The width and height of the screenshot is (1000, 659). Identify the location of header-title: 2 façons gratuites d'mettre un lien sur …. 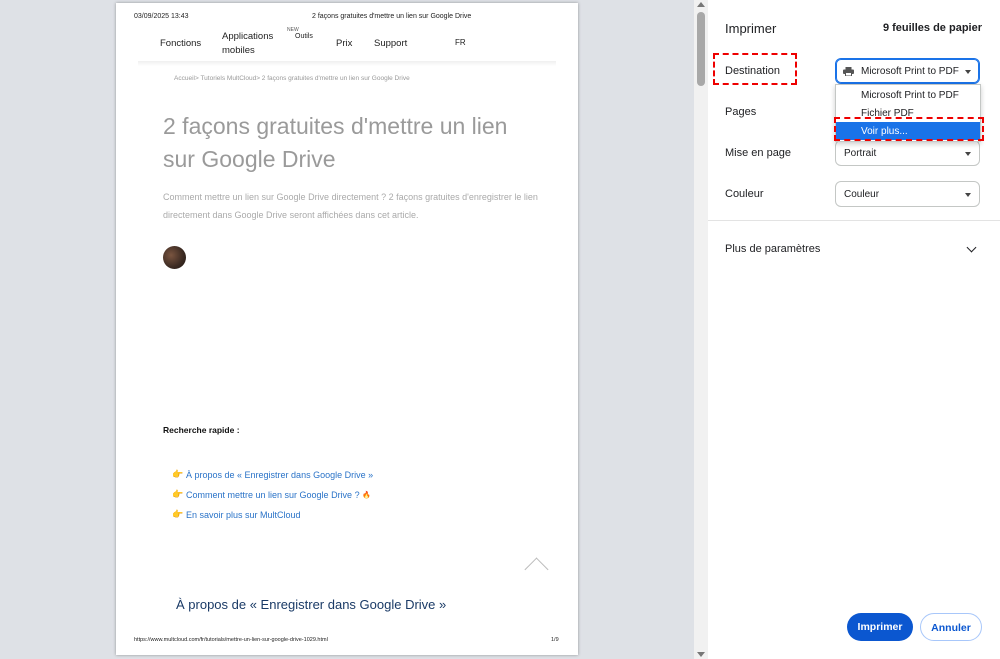
(392, 16).